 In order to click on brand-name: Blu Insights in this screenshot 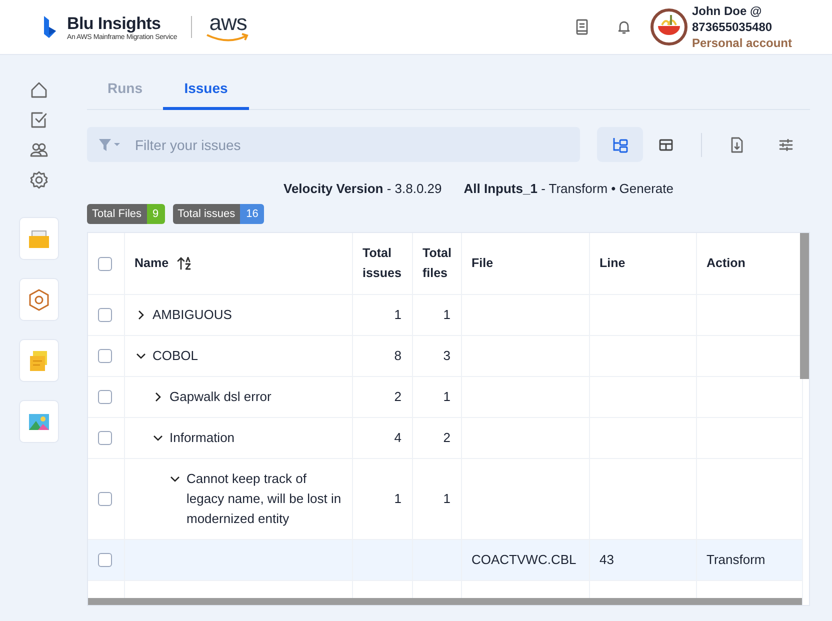, I will do `click(114, 23)`.